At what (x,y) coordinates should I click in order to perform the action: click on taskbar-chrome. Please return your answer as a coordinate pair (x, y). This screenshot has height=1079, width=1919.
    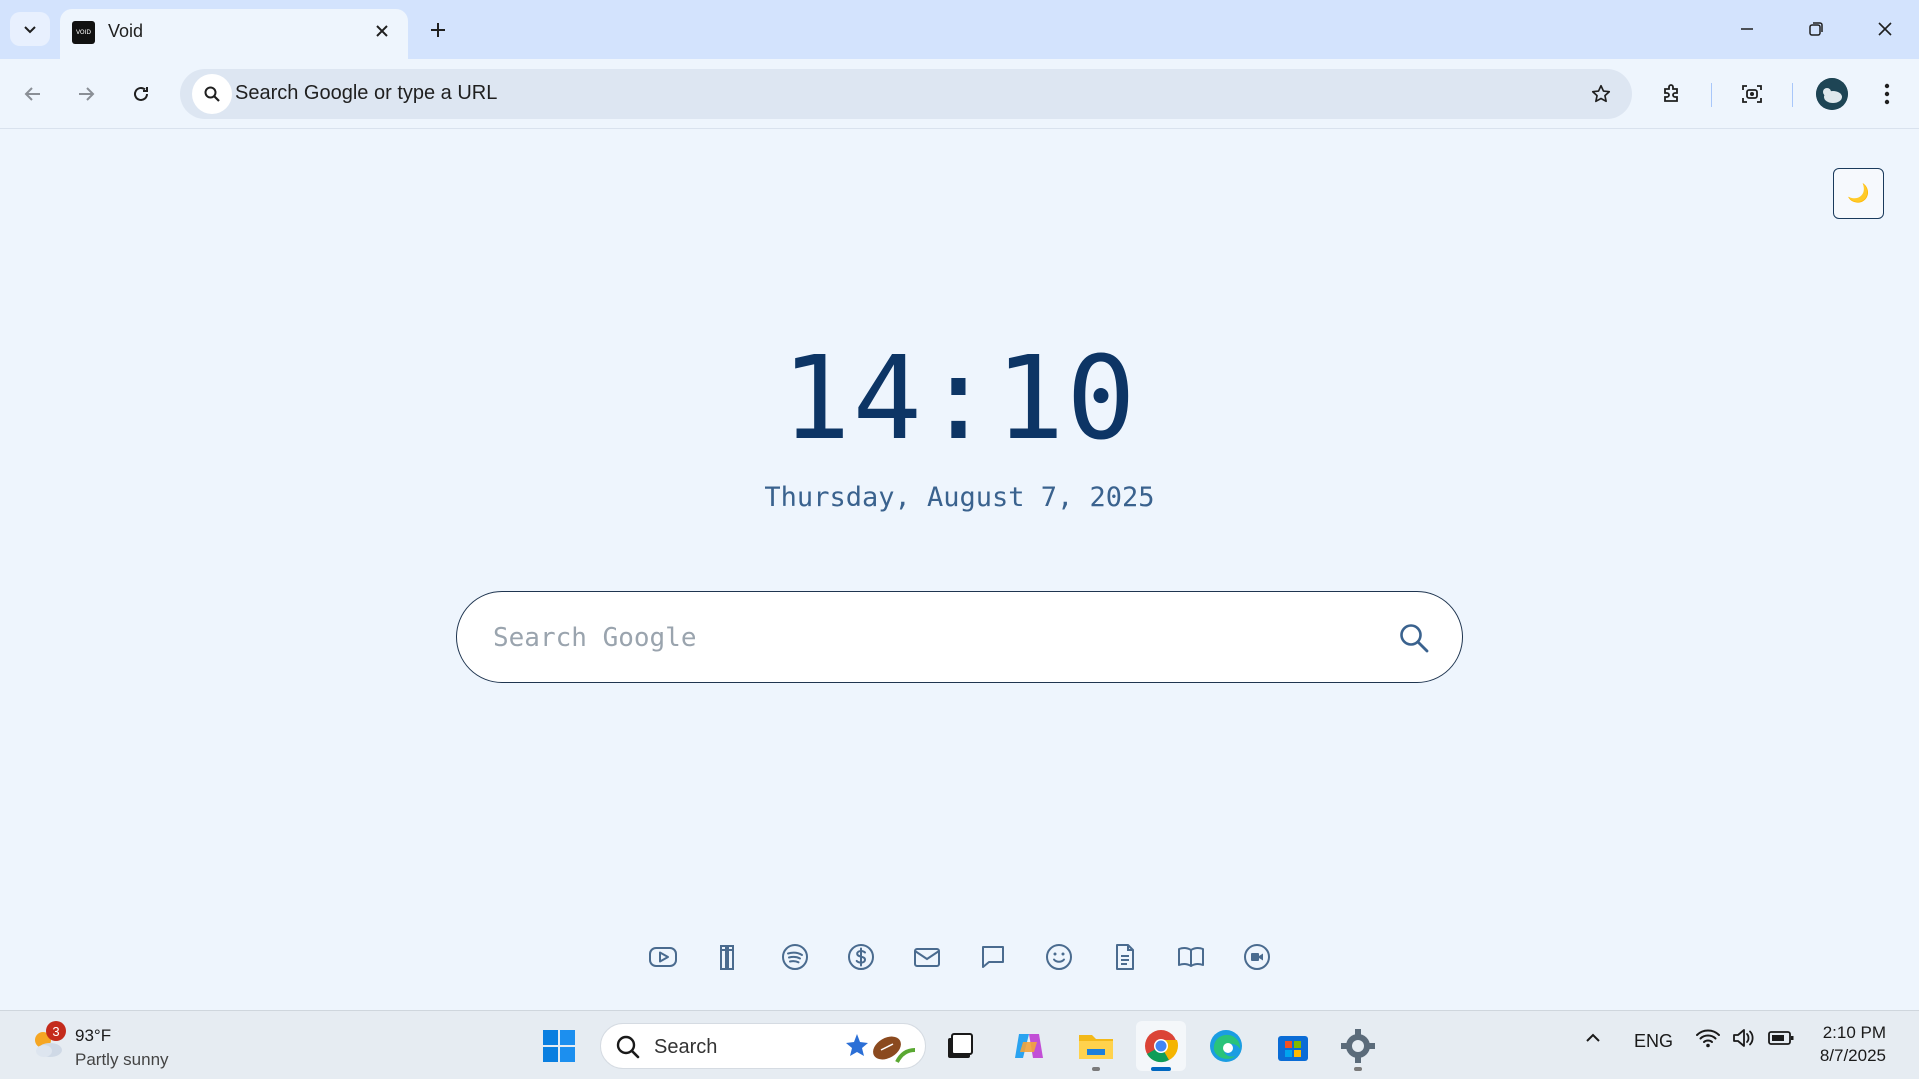
    Looking at the image, I should click on (1161, 1046).